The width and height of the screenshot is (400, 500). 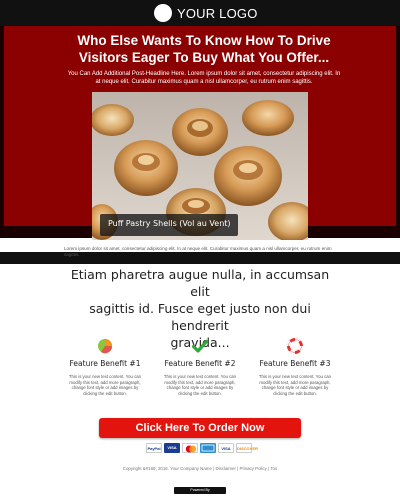 What do you see at coordinates (226, 448) in the screenshot?
I see `visa-electron-icon: VISA` at bounding box center [226, 448].